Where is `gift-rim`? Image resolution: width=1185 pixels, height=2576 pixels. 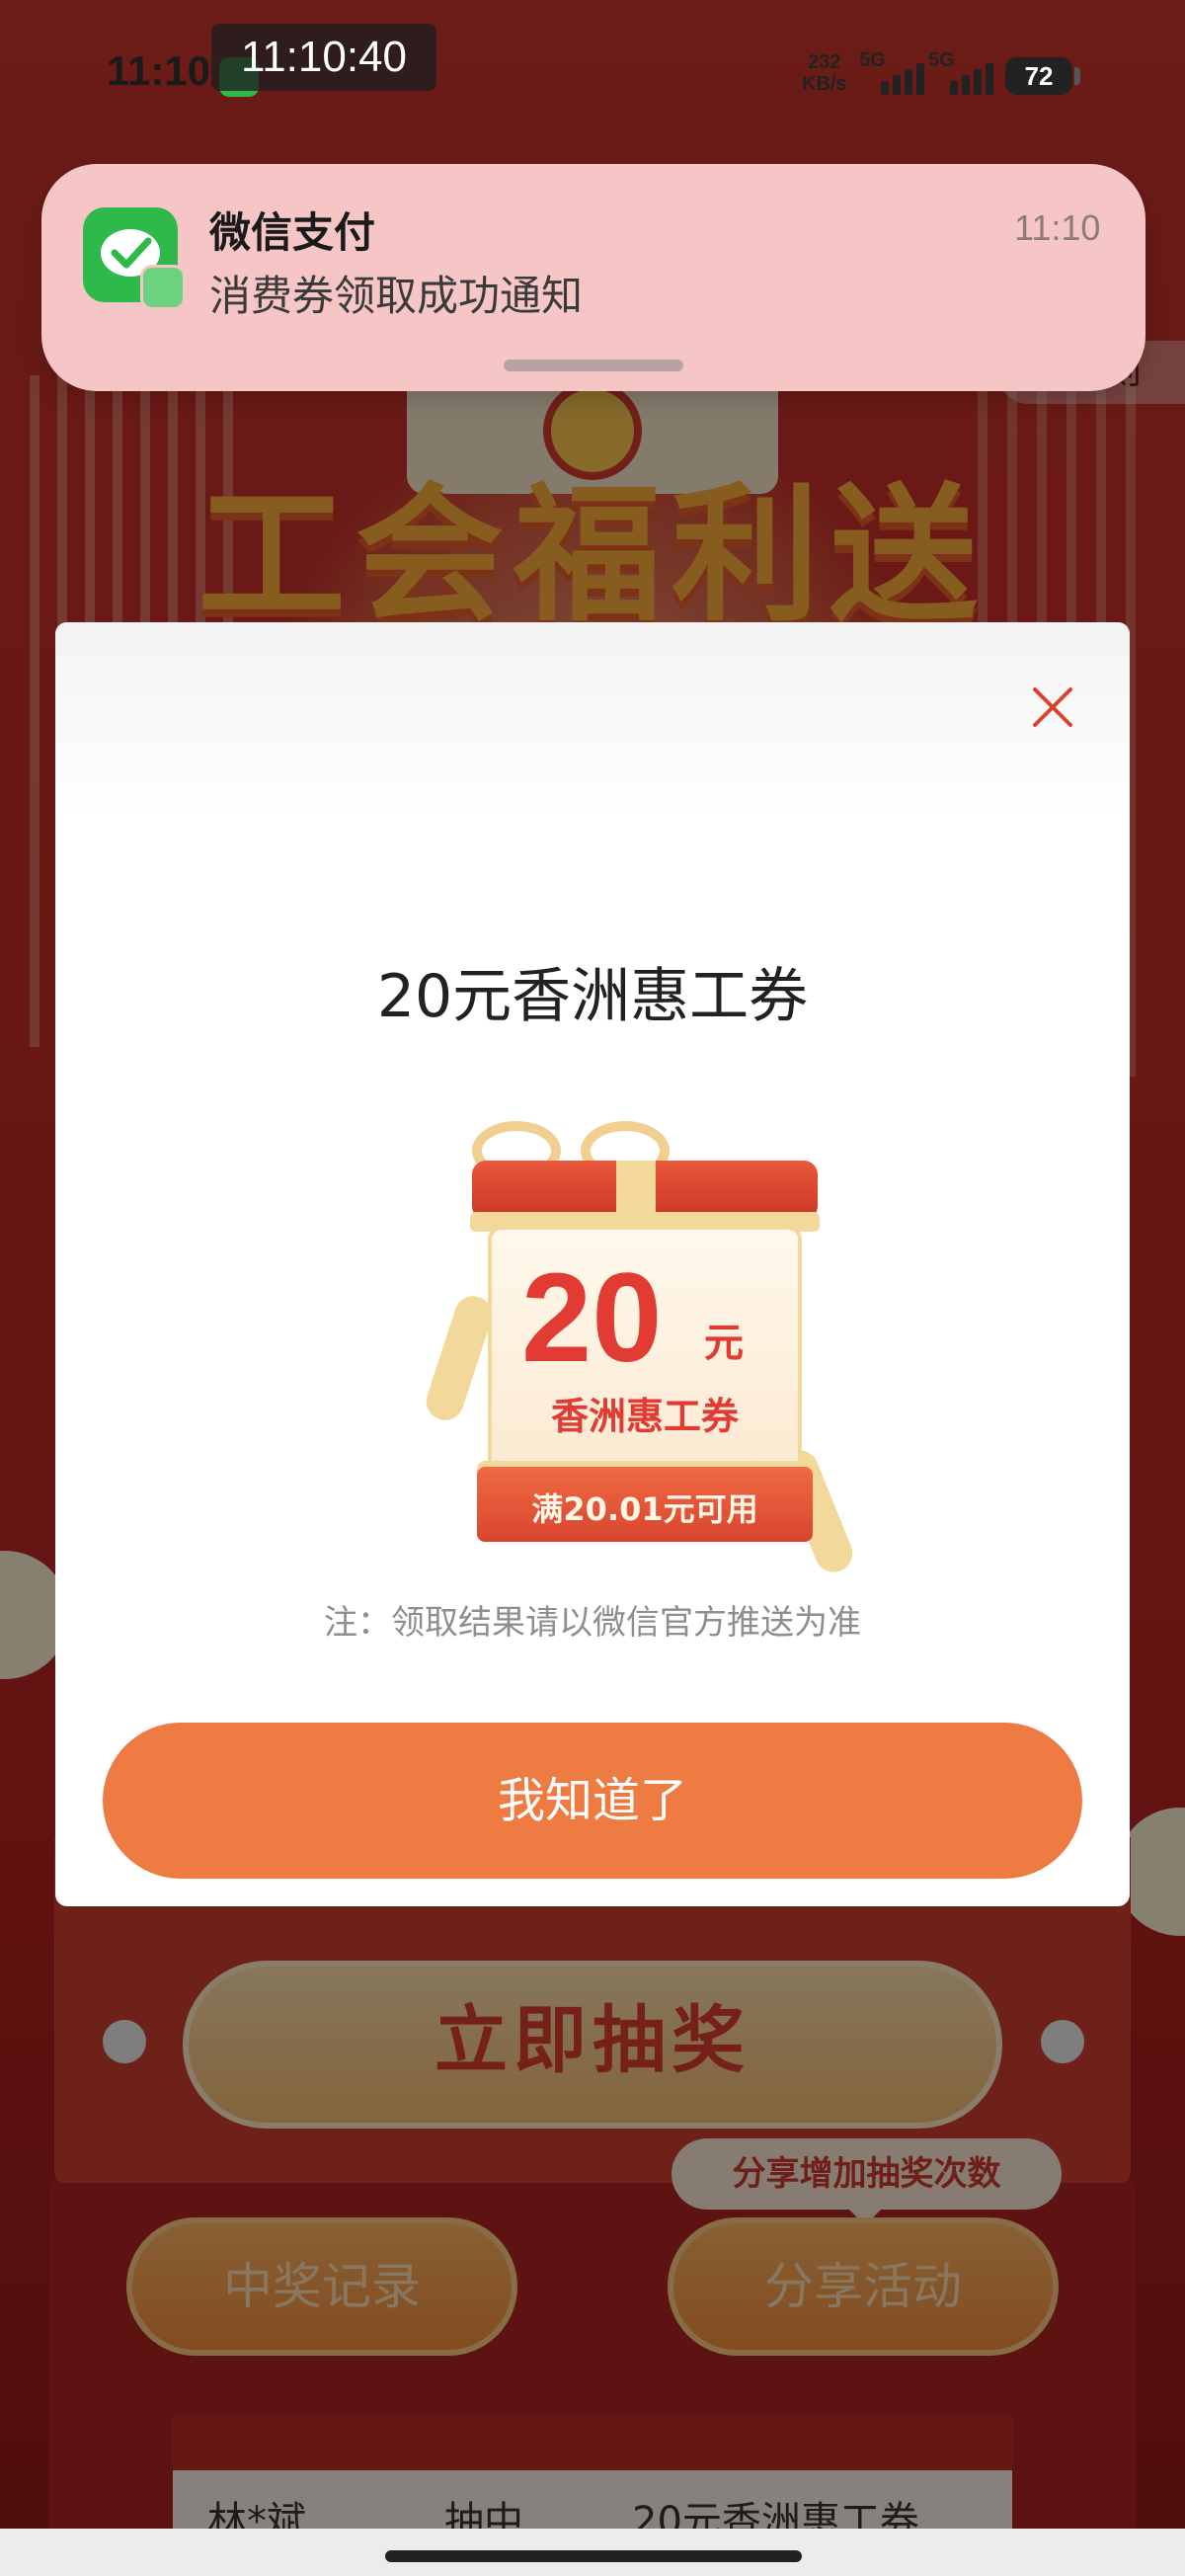
gift-rim is located at coordinates (645, 1222).